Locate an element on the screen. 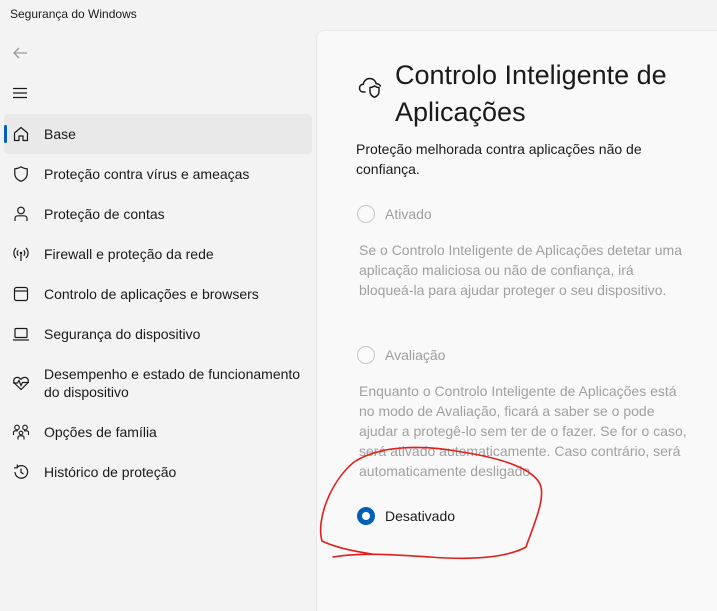 This screenshot has height=611, width=717. sidebar-item-label: Histórico de proteção is located at coordinates (110, 472).